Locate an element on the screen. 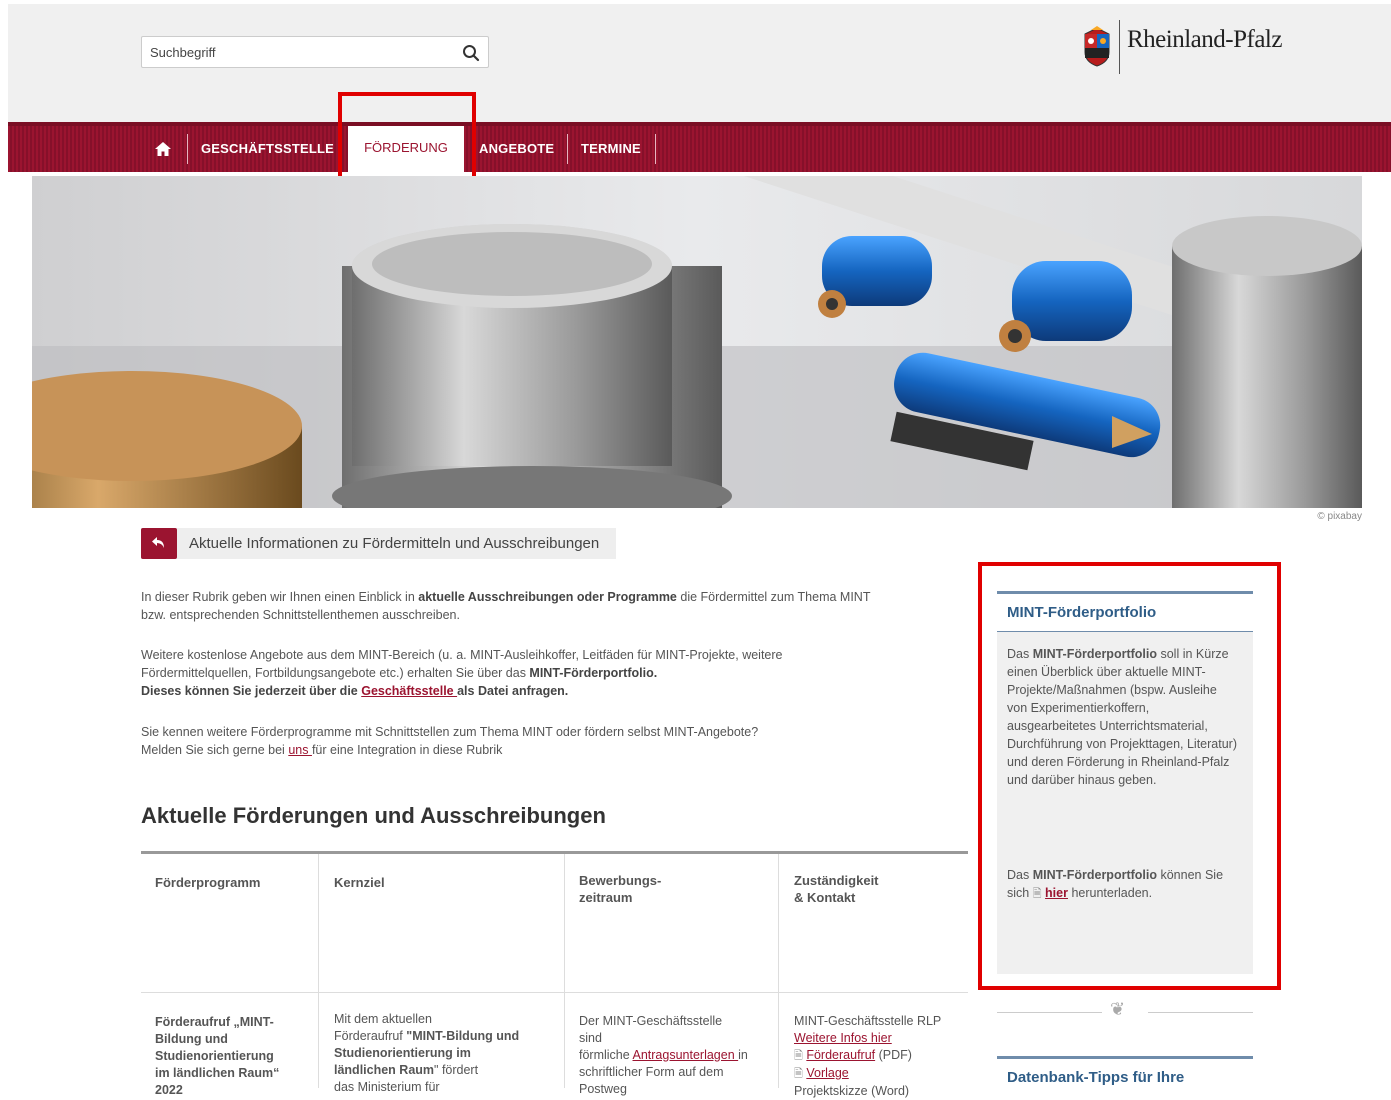 The height and width of the screenshot is (1100, 1391). return-arrow-icon is located at coordinates (158, 542).